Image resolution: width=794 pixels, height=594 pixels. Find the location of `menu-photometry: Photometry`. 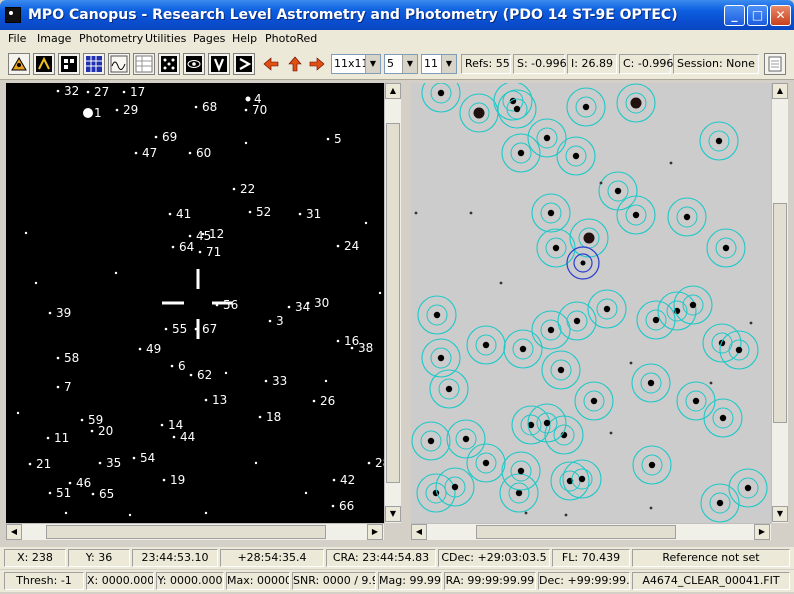

menu-photometry: Photometry is located at coordinates (111, 38).